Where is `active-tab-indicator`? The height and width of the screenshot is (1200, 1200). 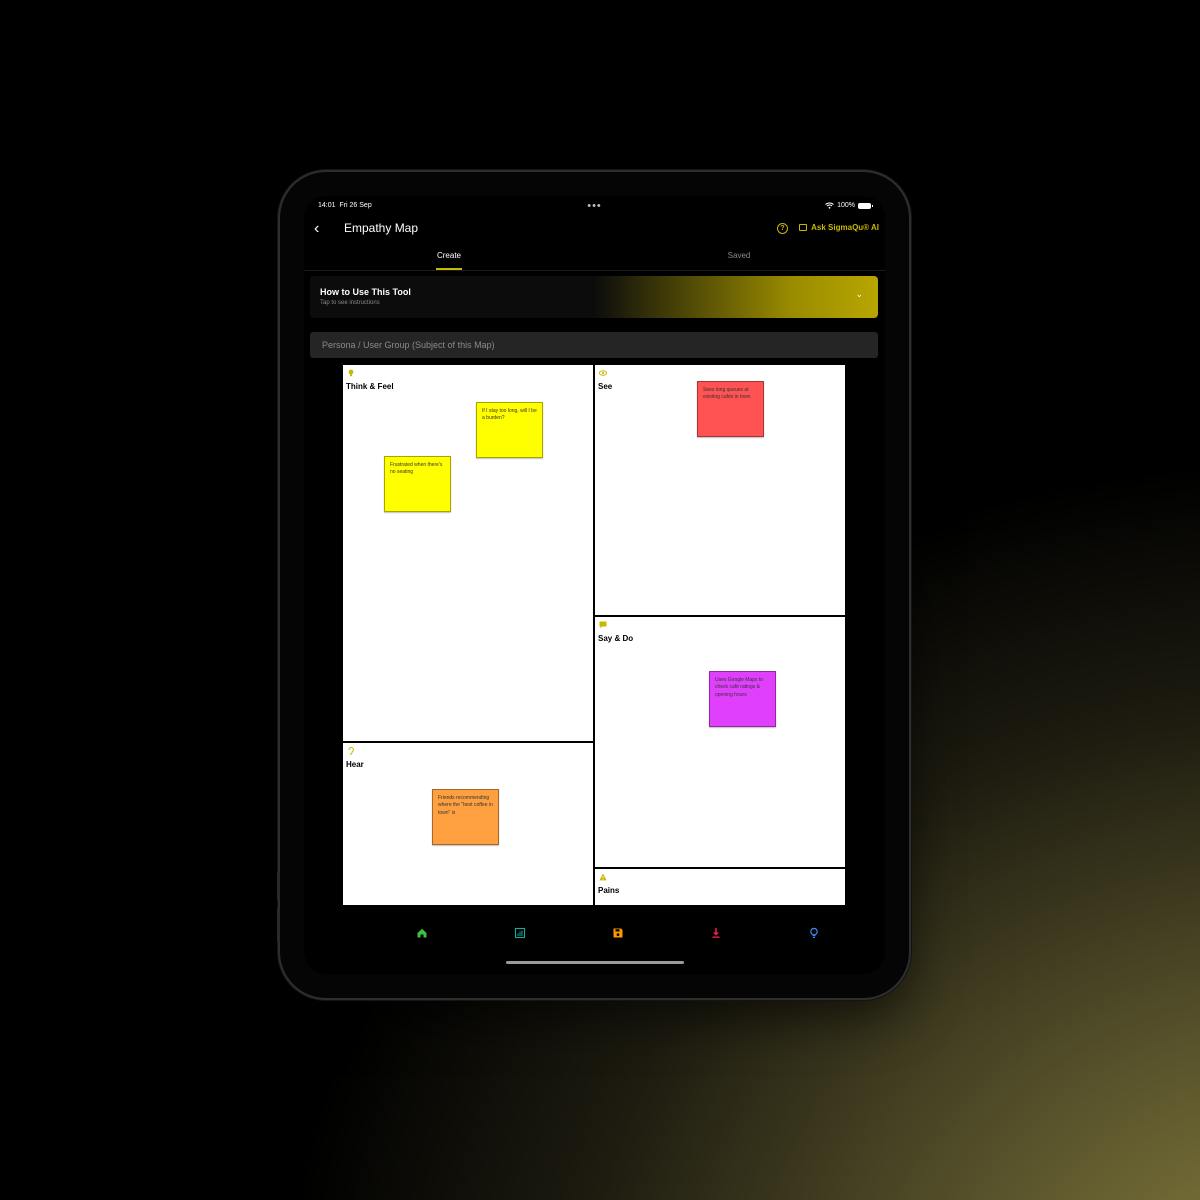
active-tab-indicator is located at coordinates (449, 269).